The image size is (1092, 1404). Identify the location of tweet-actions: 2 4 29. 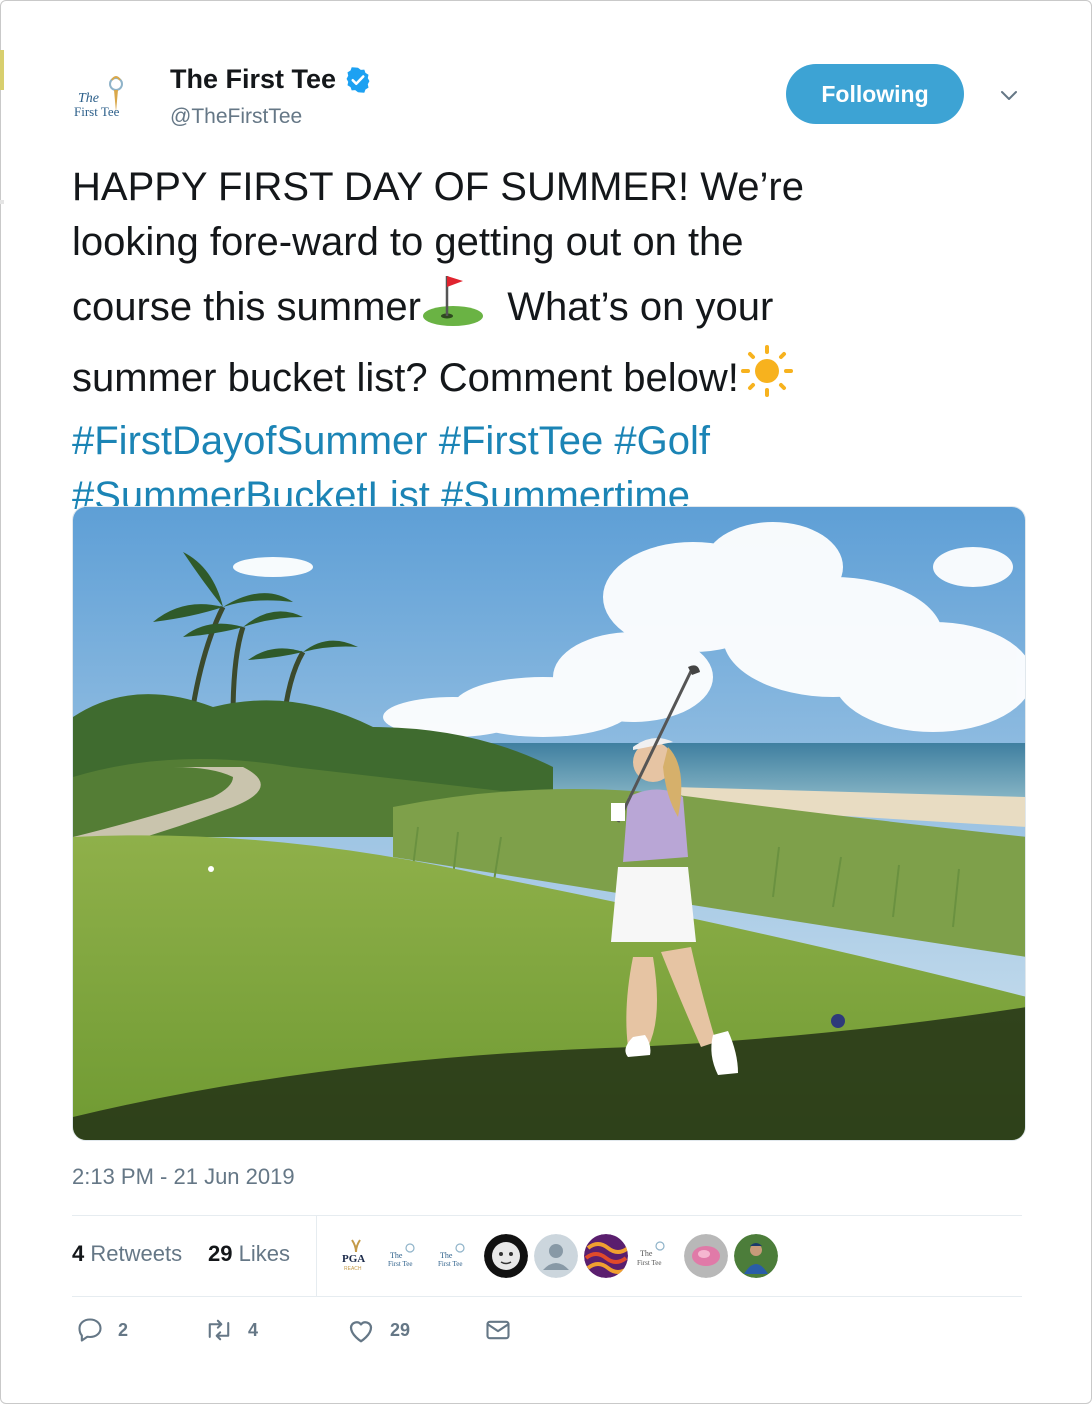
(372, 1336).